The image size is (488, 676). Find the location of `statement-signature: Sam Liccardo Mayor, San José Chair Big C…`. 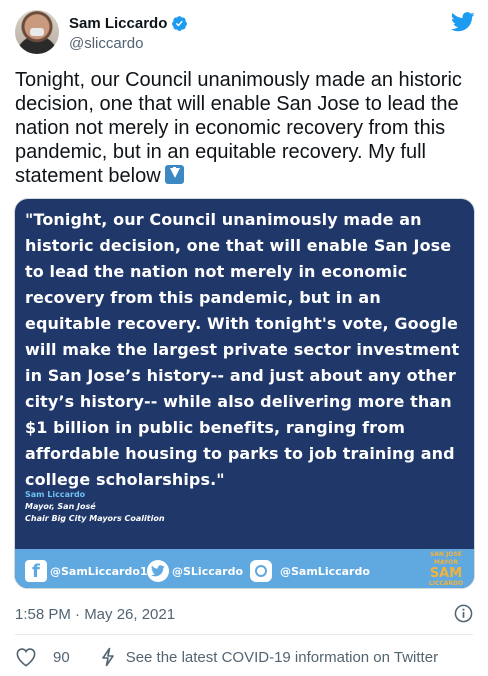

statement-signature: Sam Liccardo Mayor, San José Chair Big C… is located at coordinates (95, 507).